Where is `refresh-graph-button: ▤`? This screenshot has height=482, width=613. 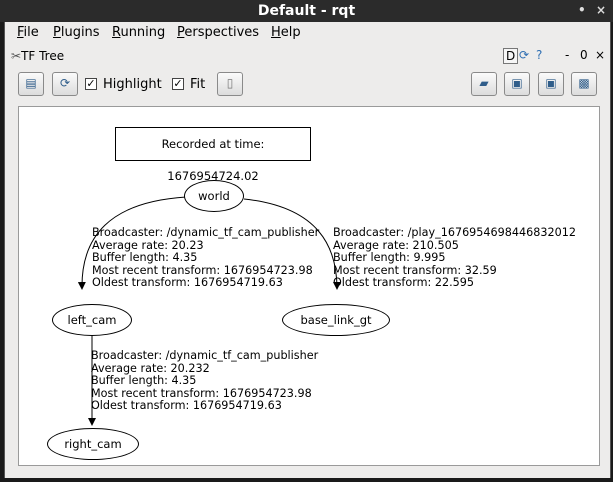
refresh-graph-button: ▤ is located at coordinates (31, 84).